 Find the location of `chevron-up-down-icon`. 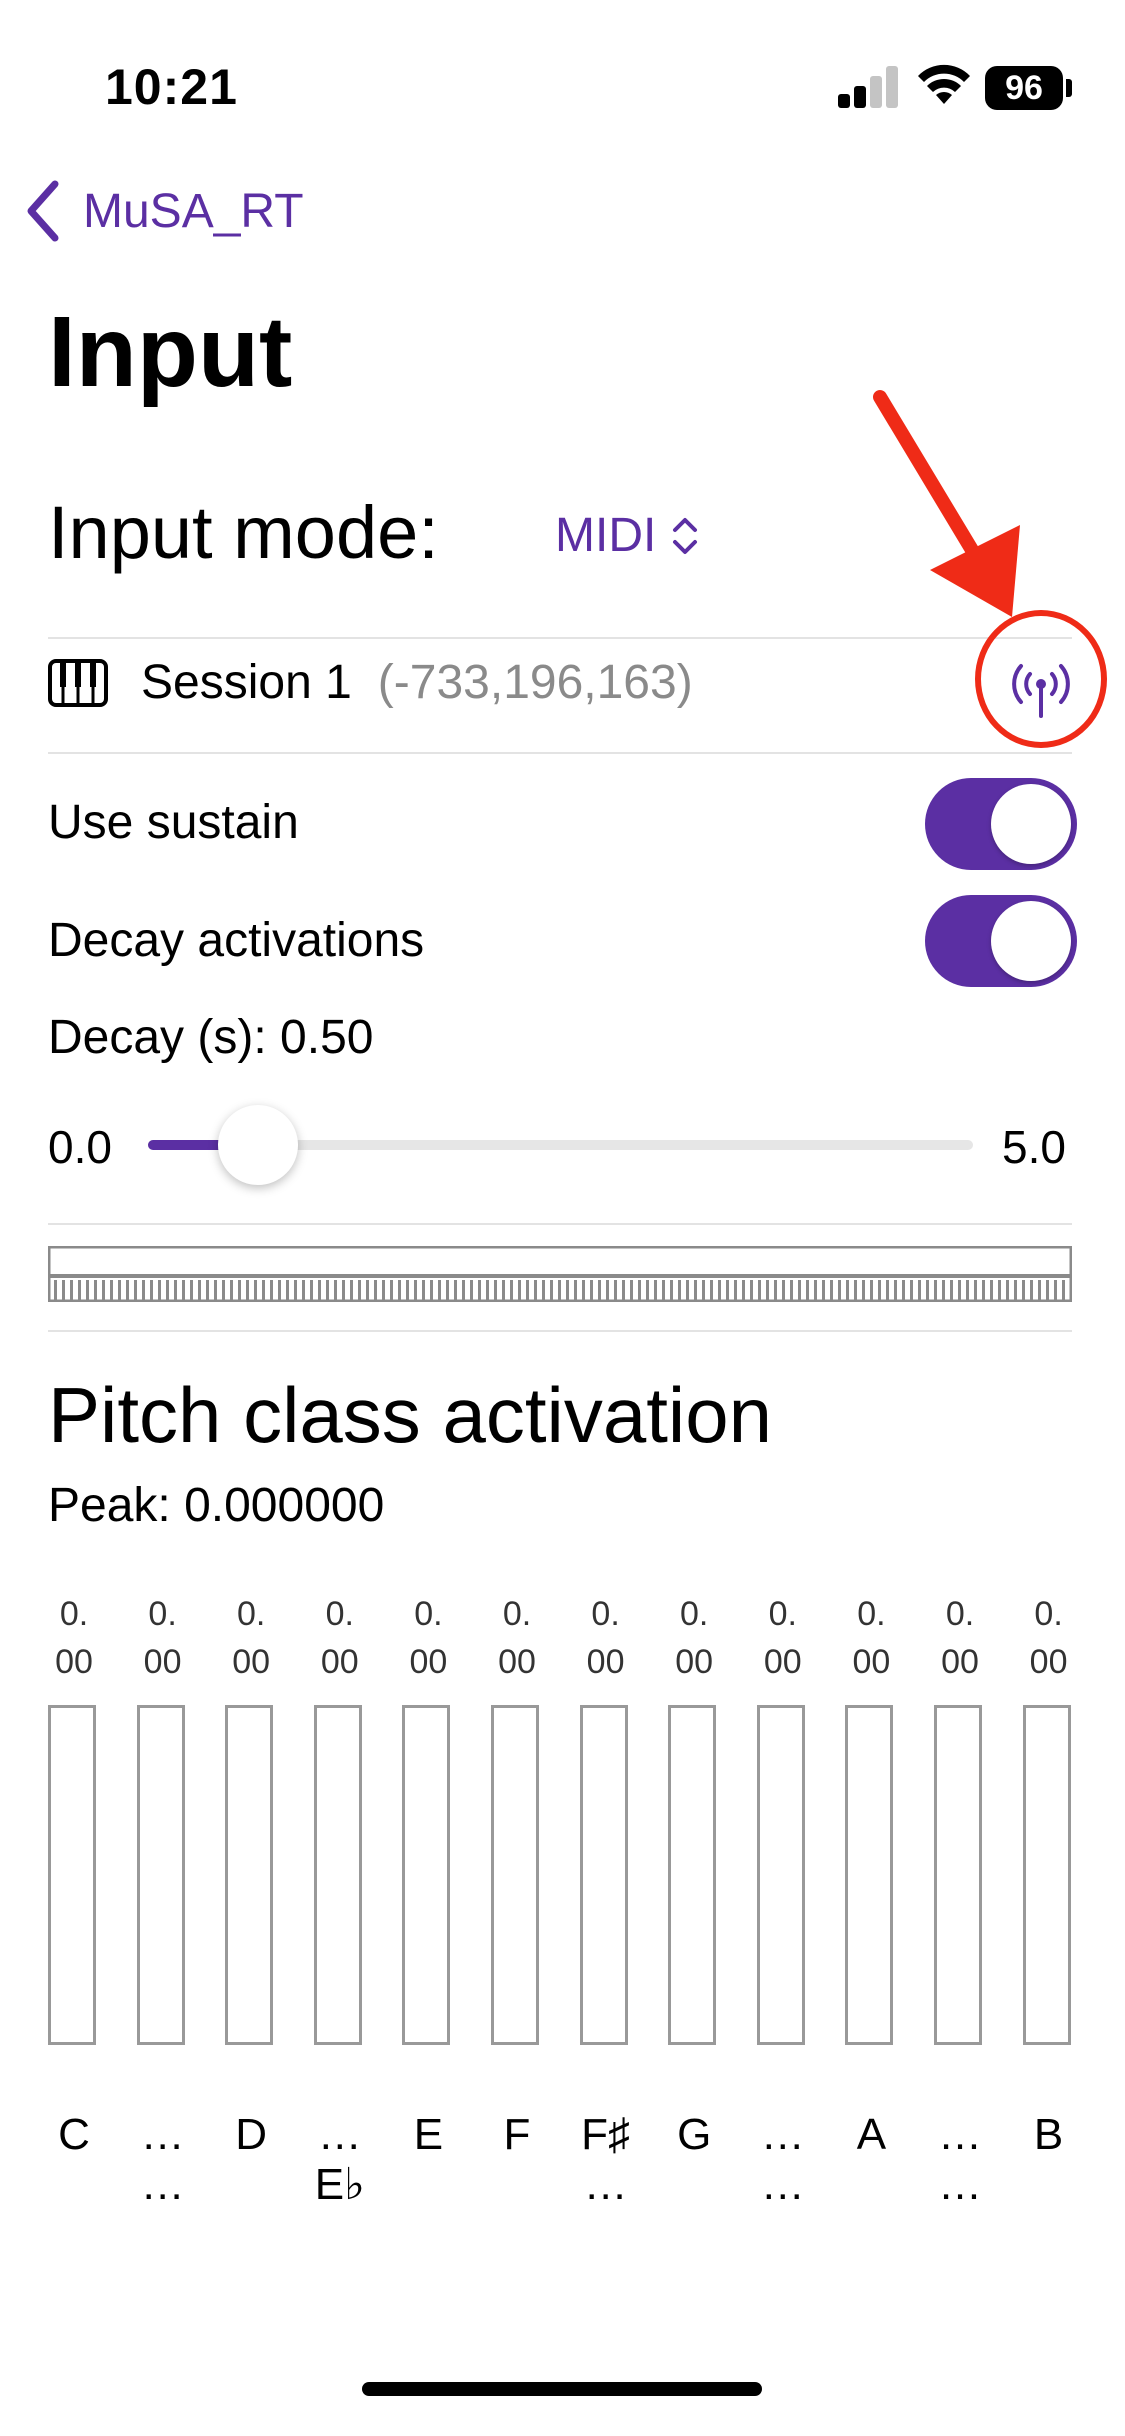

chevron-up-down-icon is located at coordinates (685, 535).